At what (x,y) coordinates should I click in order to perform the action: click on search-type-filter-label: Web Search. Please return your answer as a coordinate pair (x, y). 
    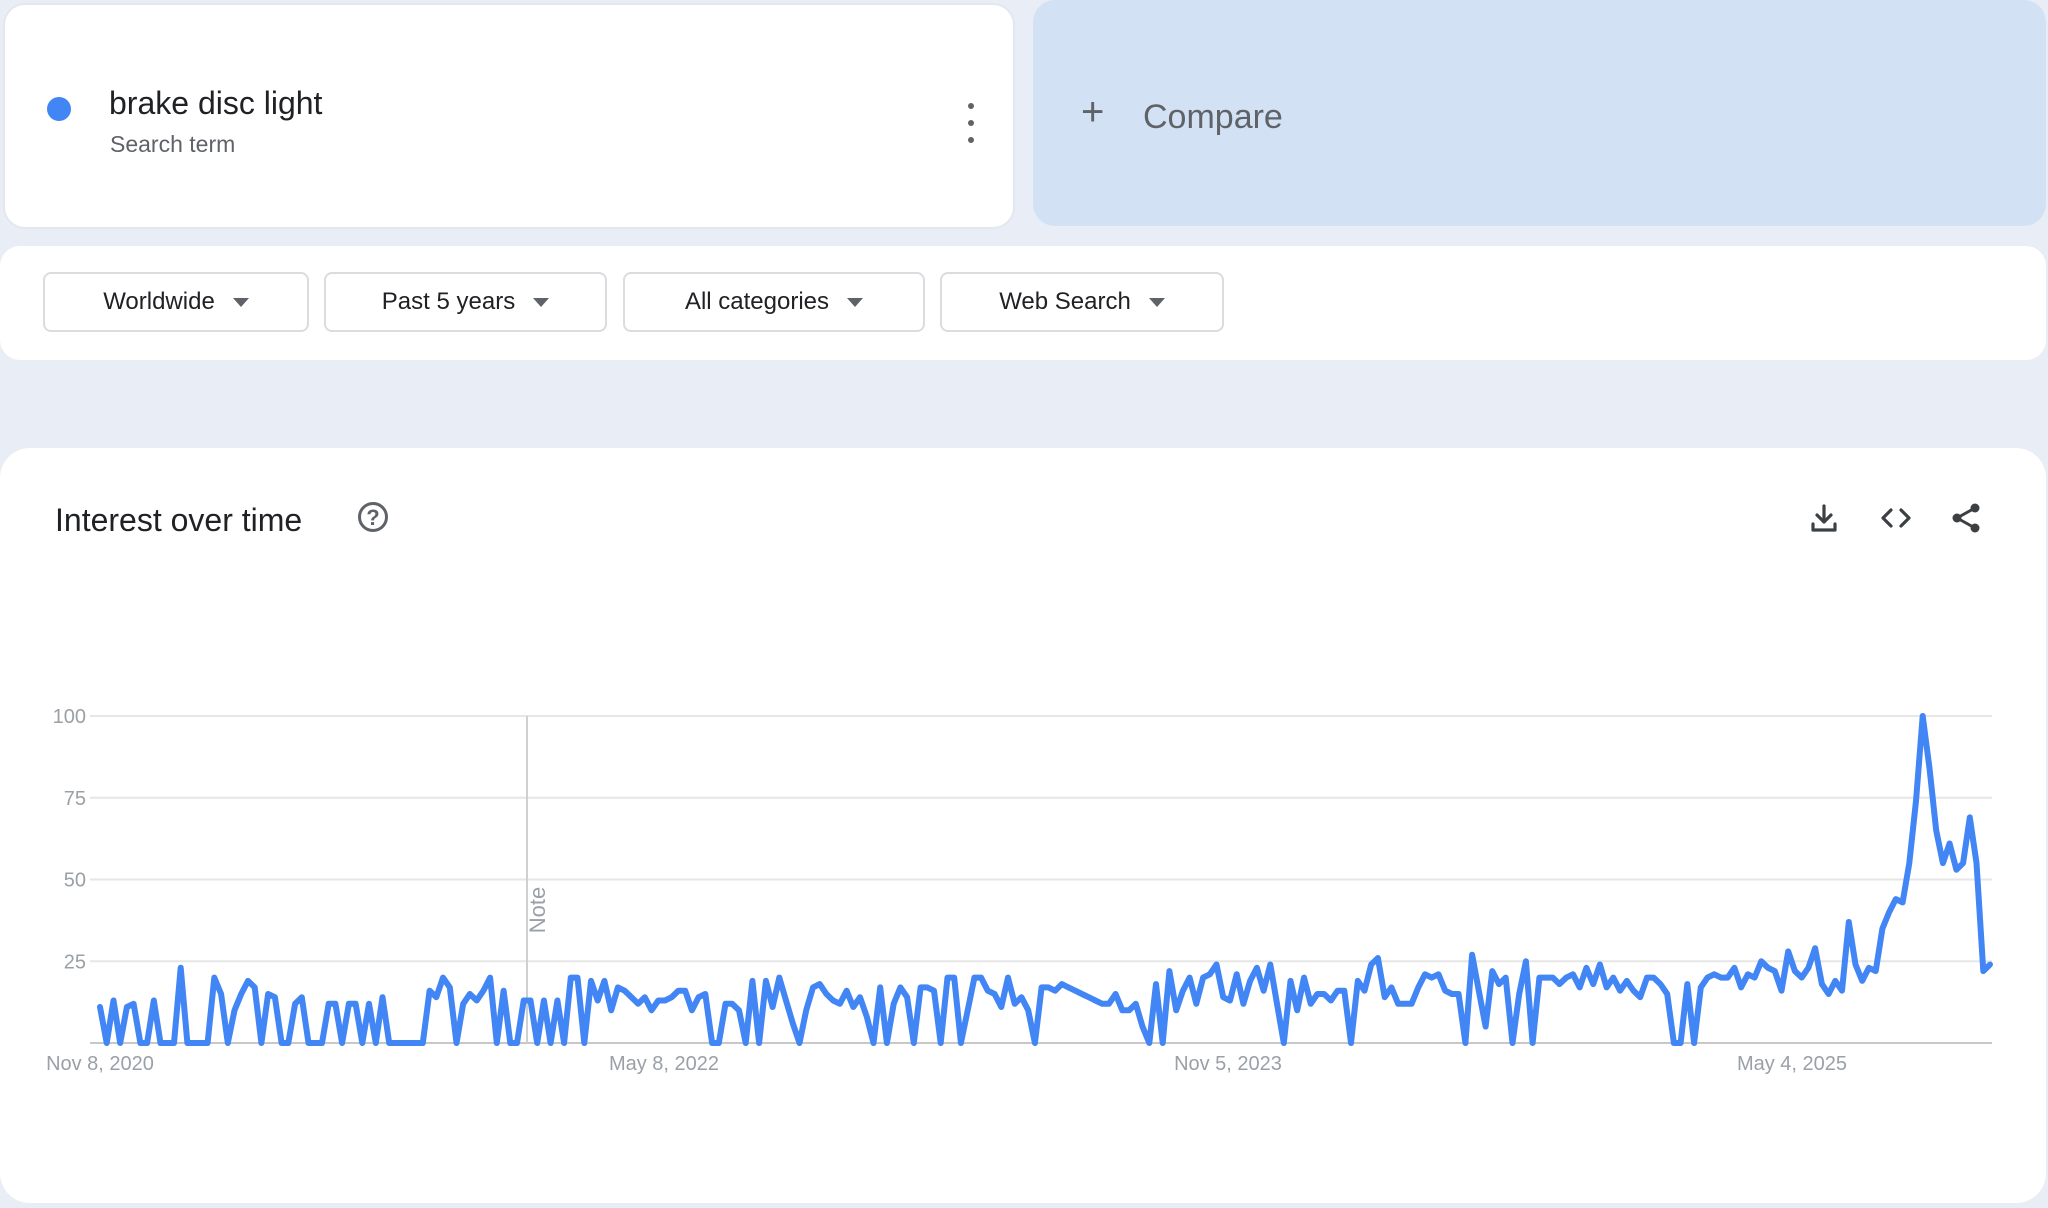
    Looking at the image, I should click on (1065, 301).